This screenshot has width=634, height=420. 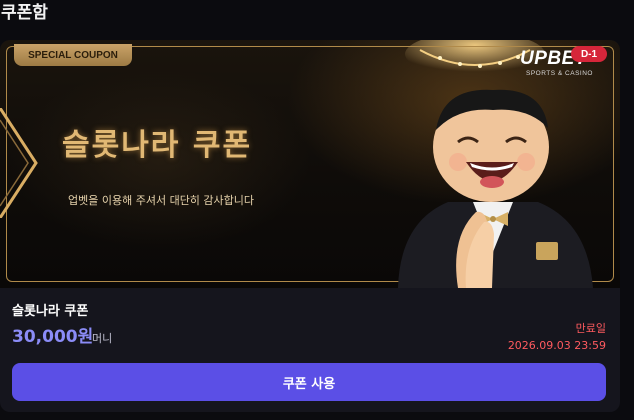 I want to click on special-coupon-tag: SPECIAL COUPON, so click(x=73, y=55).